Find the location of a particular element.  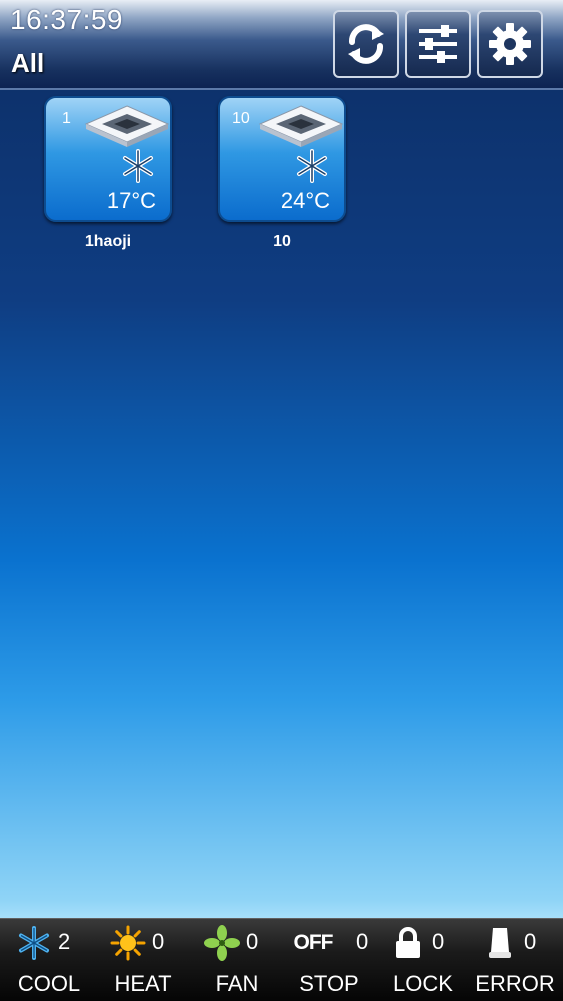

heat-count: 0 is located at coordinates (158, 941).